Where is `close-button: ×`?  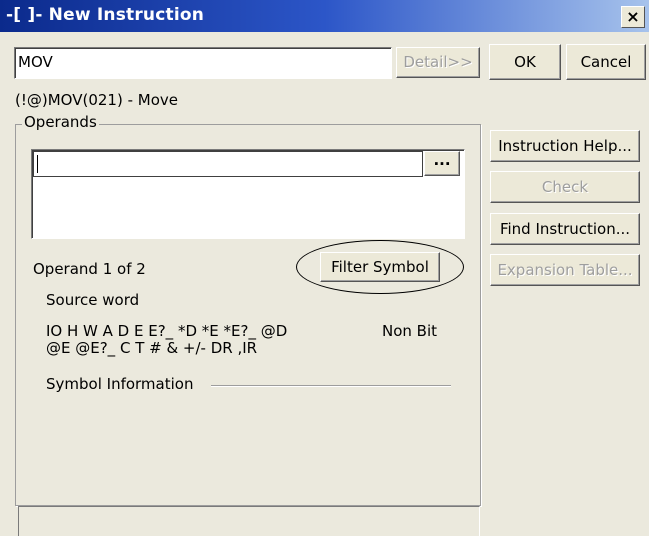
close-button: × is located at coordinates (633, 17).